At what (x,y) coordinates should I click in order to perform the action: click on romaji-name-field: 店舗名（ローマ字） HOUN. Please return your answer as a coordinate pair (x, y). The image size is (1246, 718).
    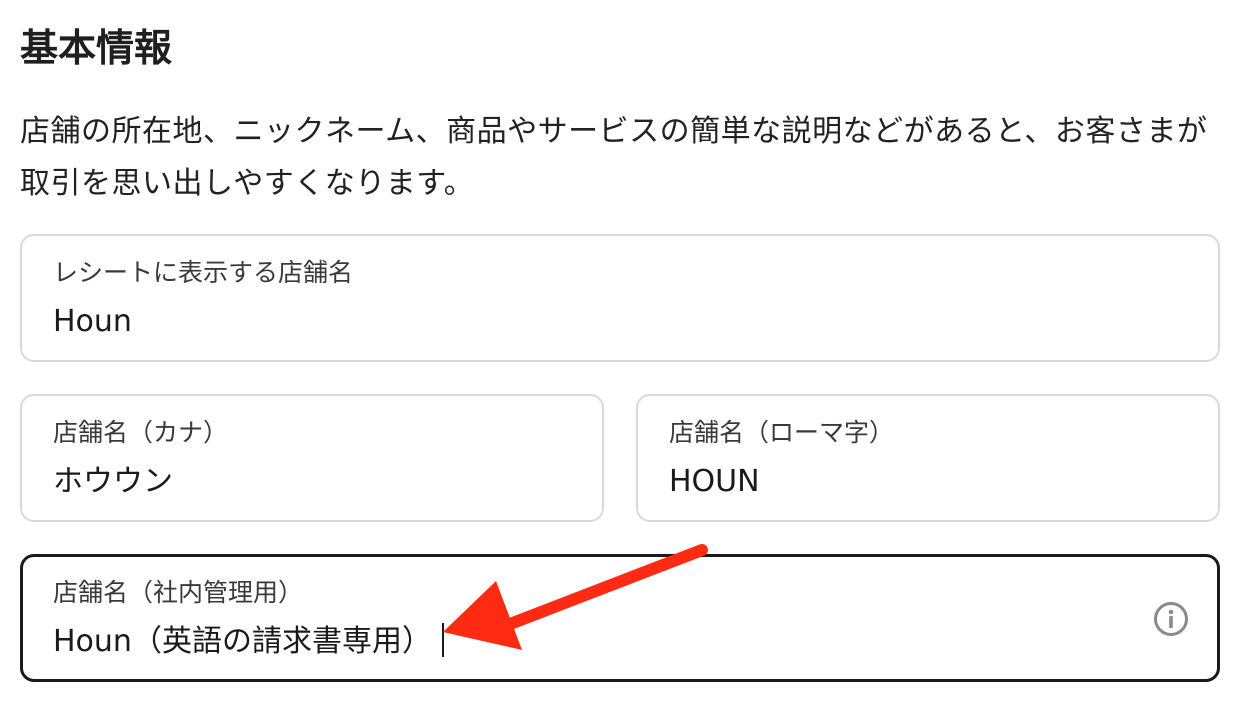
    Looking at the image, I should click on (928, 458).